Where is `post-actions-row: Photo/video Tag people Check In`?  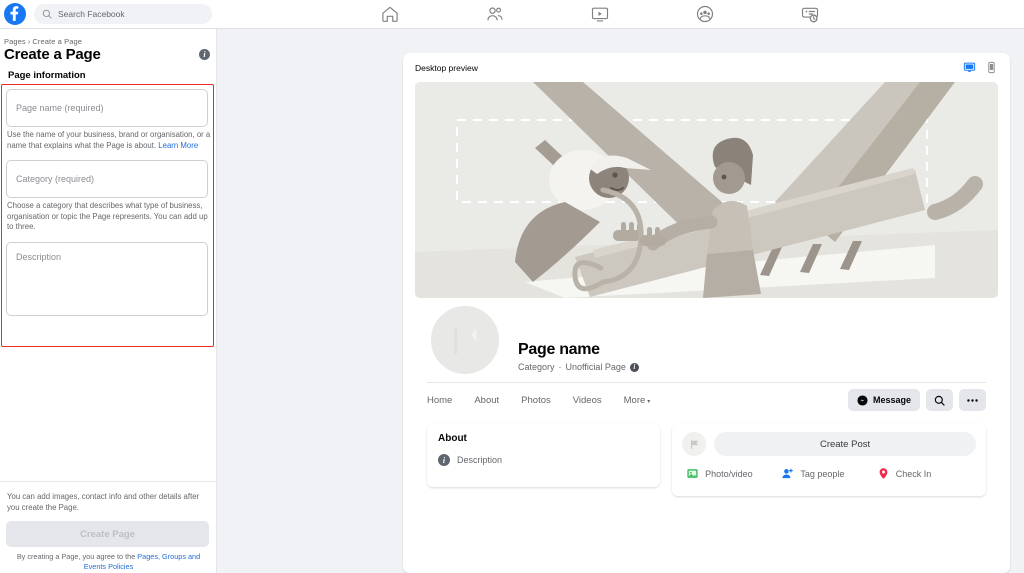
post-actions-row: Photo/video Tag people Check In is located at coordinates (829, 473).